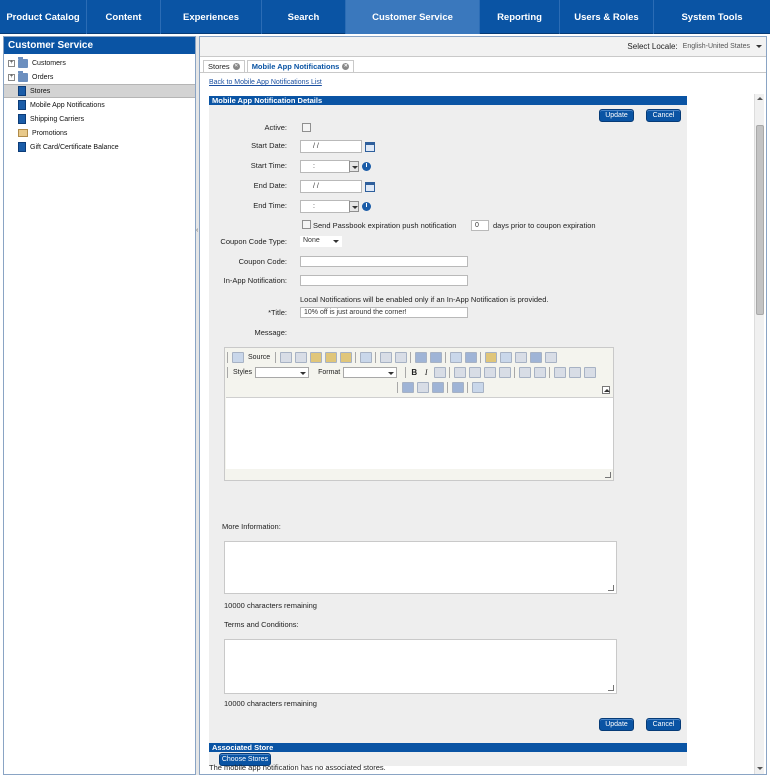 The height and width of the screenshot is (778, 770). What do you see at coordinates (589, 372) in the screenshot?
I see `blockquote-icon` at bounding box center [589, 372].